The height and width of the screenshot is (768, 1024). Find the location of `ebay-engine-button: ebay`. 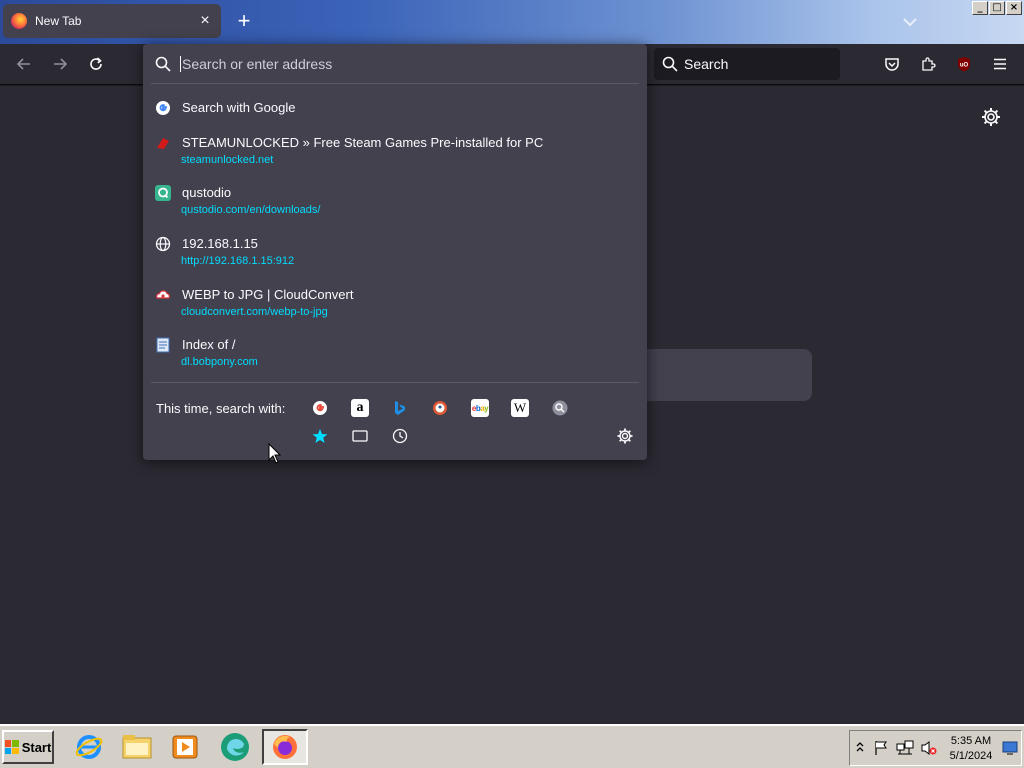

ebay-engine-button: ebay is located at coordinates (480, 408).